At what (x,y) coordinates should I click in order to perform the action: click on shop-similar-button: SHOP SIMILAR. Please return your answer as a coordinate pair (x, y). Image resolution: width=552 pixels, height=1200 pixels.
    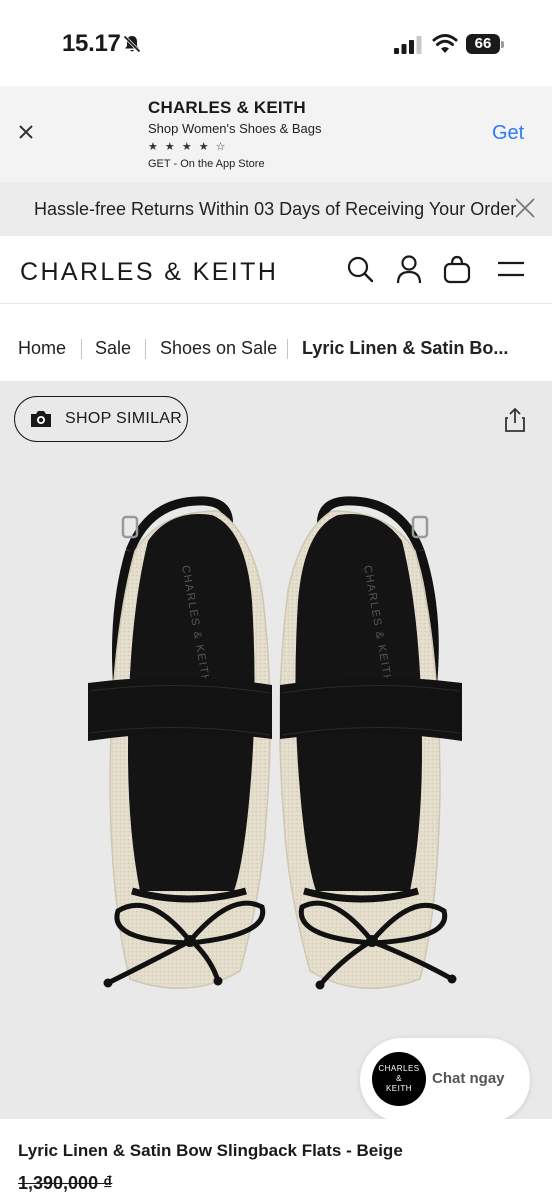
    Looking at the image, I should click on (101, 419).